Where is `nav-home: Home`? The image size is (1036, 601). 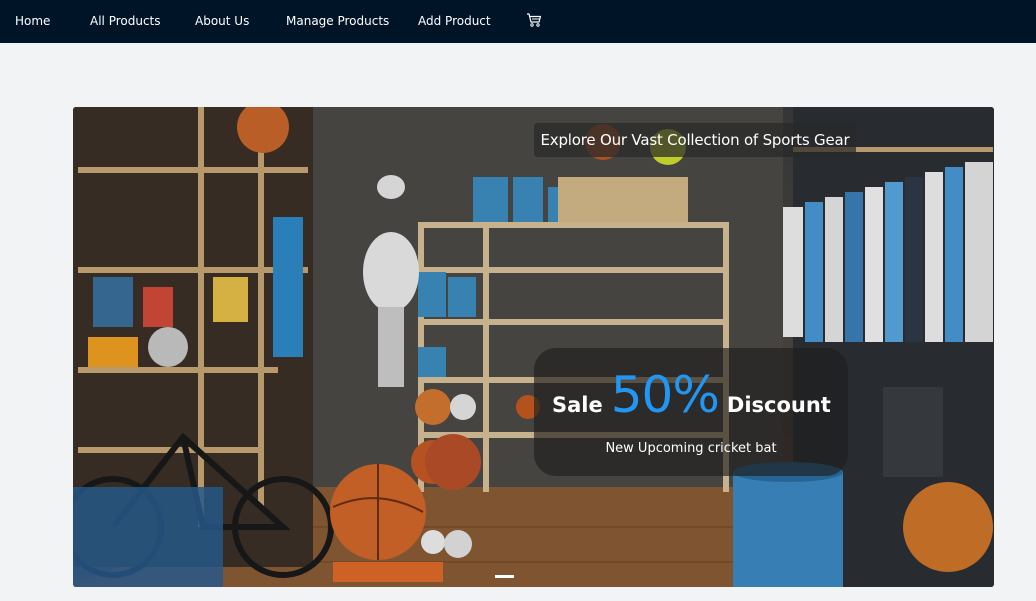 nav-home: Home is located at coordinates (32, 21).